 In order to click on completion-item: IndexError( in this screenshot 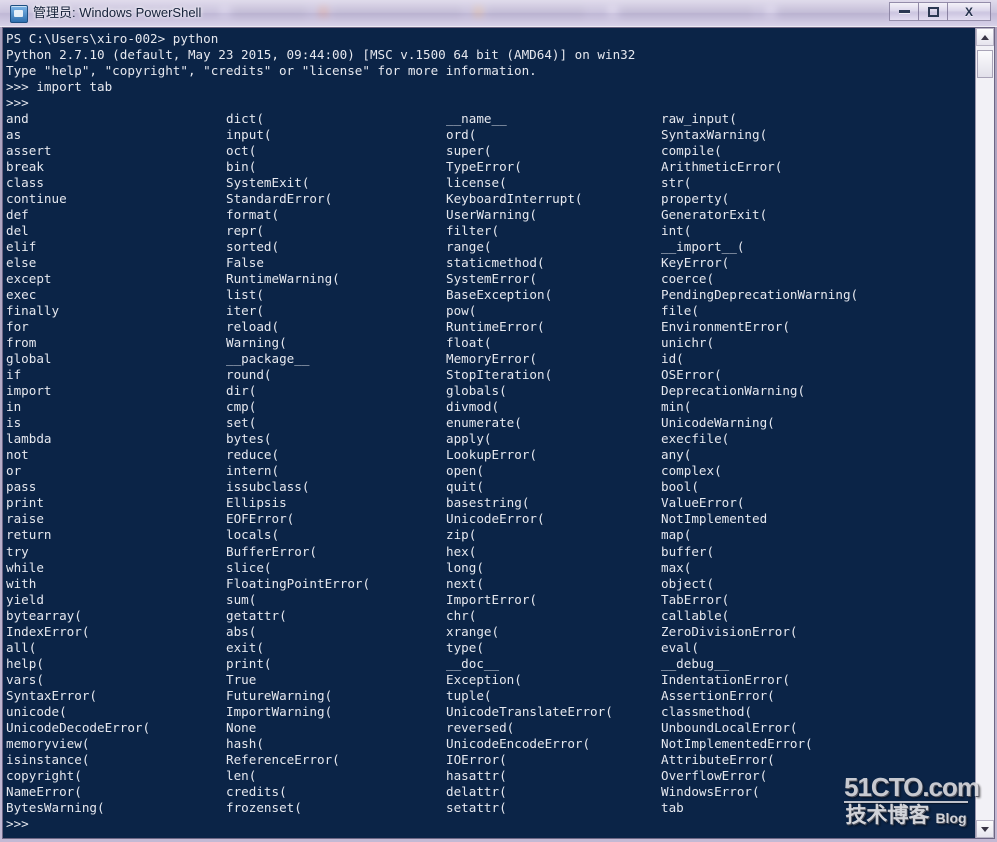, I will do `click(48, 631)`.